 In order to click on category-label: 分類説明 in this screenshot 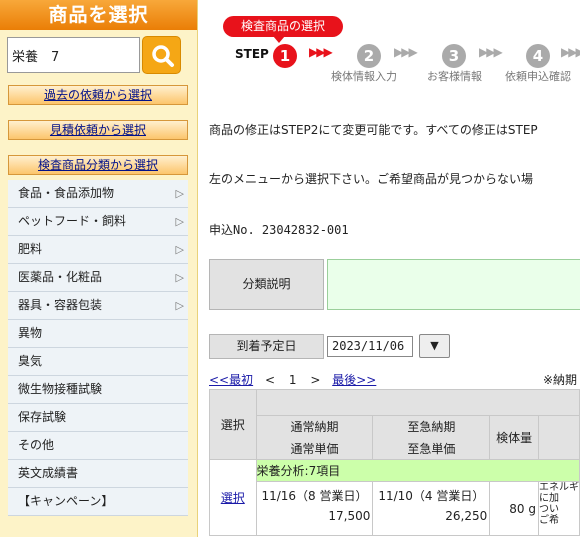, I will do `click(266, 284)`.